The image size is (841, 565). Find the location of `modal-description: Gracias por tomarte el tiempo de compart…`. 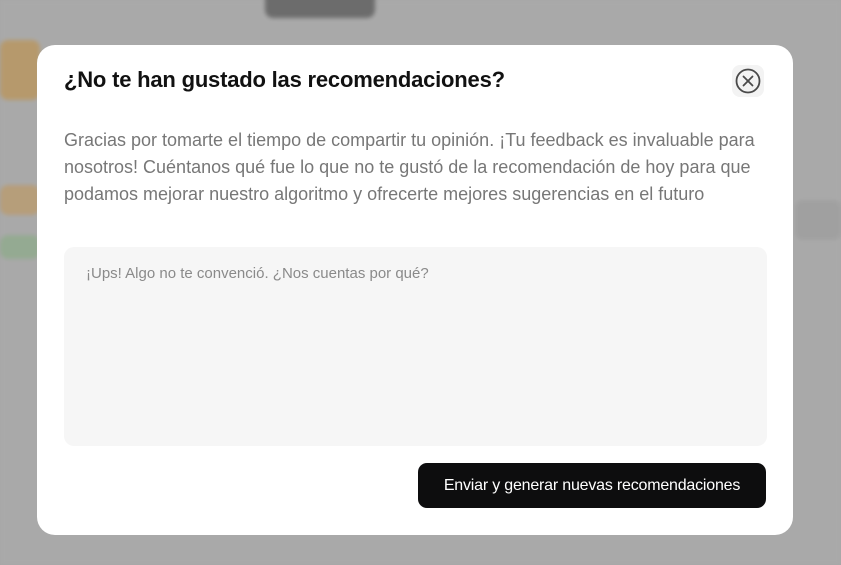

modal-description: Gracias por tomarte el tiempo de compart… is located at coordinates (409, 167).